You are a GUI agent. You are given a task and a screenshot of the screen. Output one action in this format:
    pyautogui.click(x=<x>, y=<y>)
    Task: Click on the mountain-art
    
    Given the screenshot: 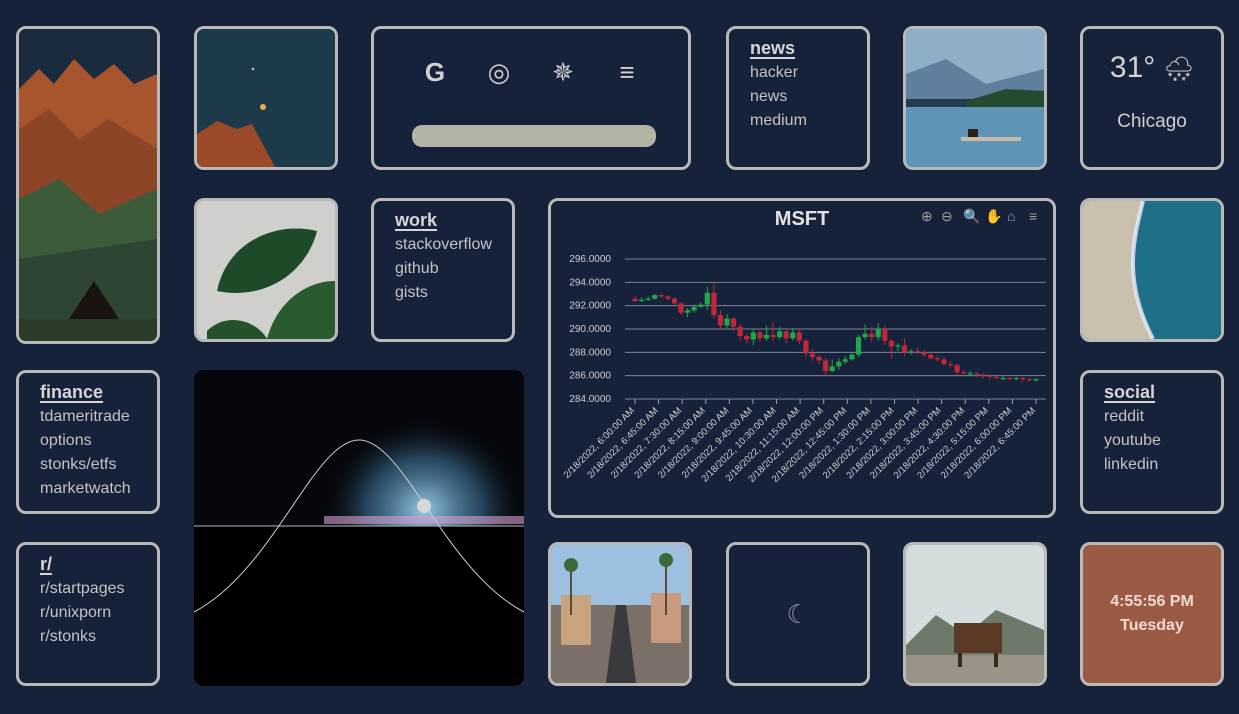 What is the action you would take?
    pyautogui.click(x=88, y=185)
    